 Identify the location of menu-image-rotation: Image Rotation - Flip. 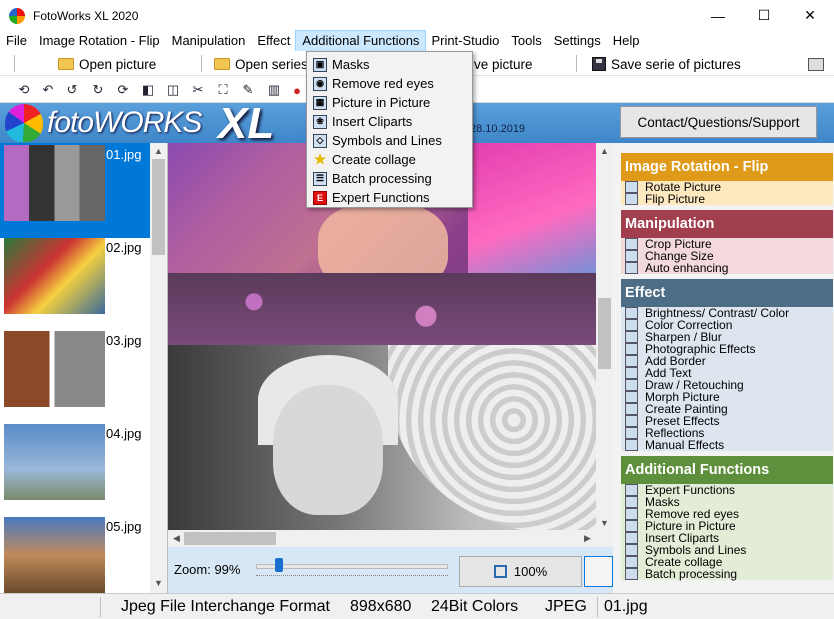
(99, 41).